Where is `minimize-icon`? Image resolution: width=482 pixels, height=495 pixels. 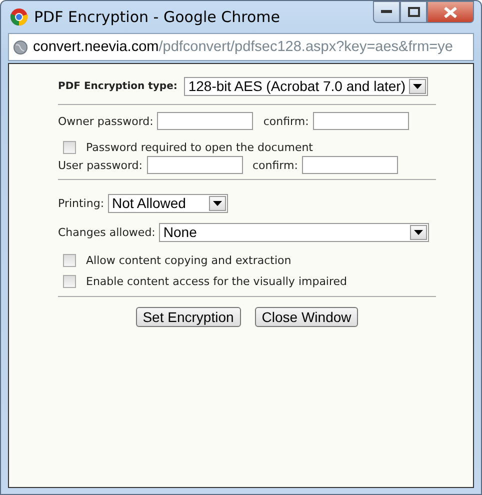
minimize-icon is located at coordinates (386, 12).